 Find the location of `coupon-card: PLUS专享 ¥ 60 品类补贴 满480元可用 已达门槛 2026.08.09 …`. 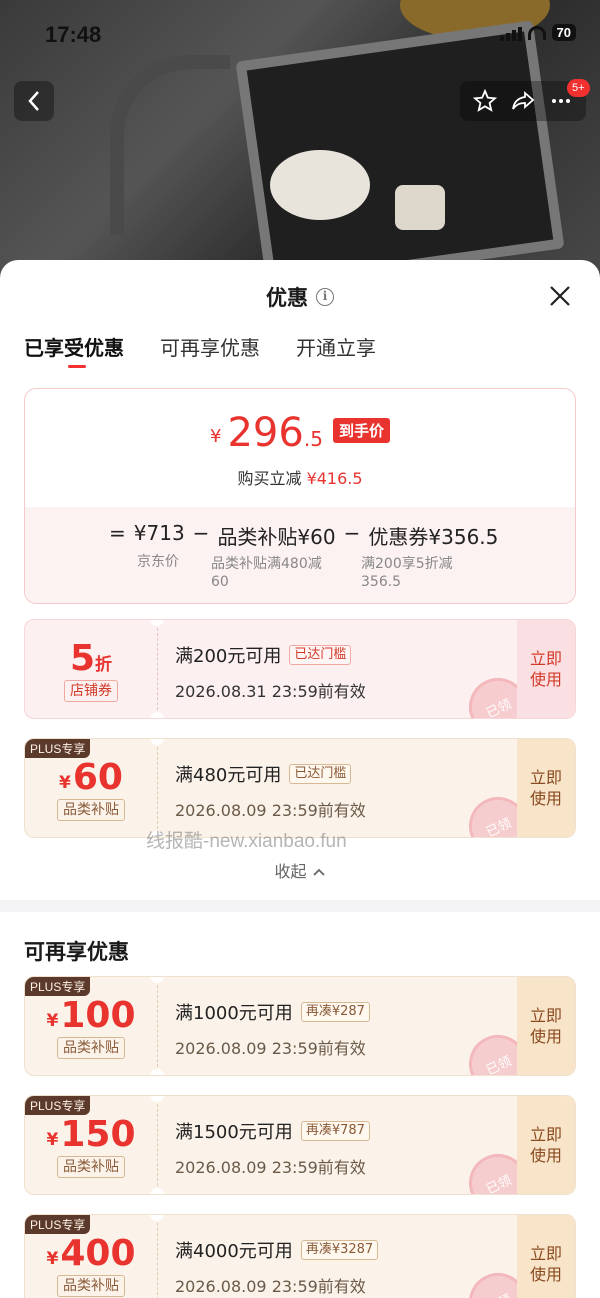

coupon-card: PLUS专享 ¥ 60 品类补贴 满480元可用 已达门槛 2026.08.09 … is located at coordinates (300, 788).